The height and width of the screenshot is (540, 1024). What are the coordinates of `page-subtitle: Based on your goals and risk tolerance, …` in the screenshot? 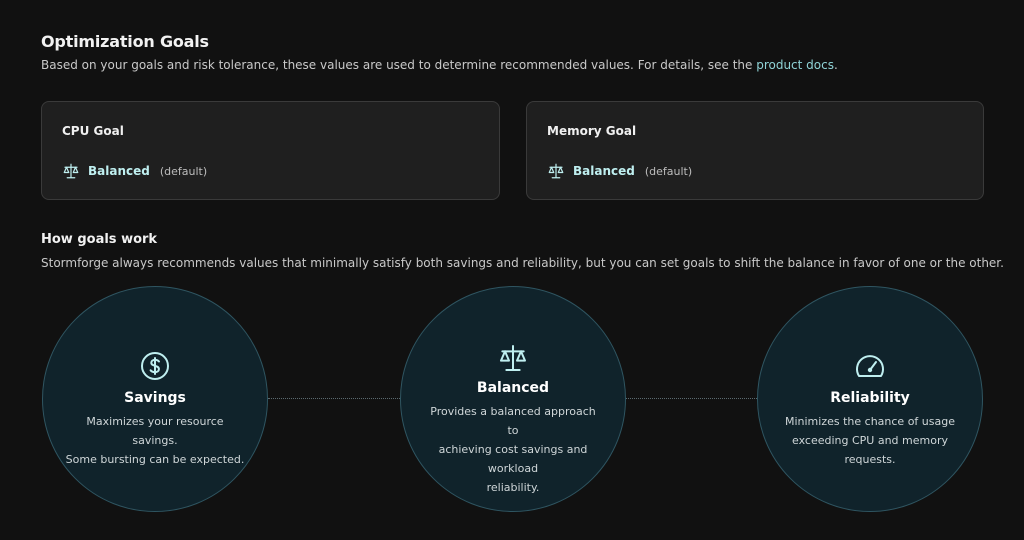 It's located at (439, 65).